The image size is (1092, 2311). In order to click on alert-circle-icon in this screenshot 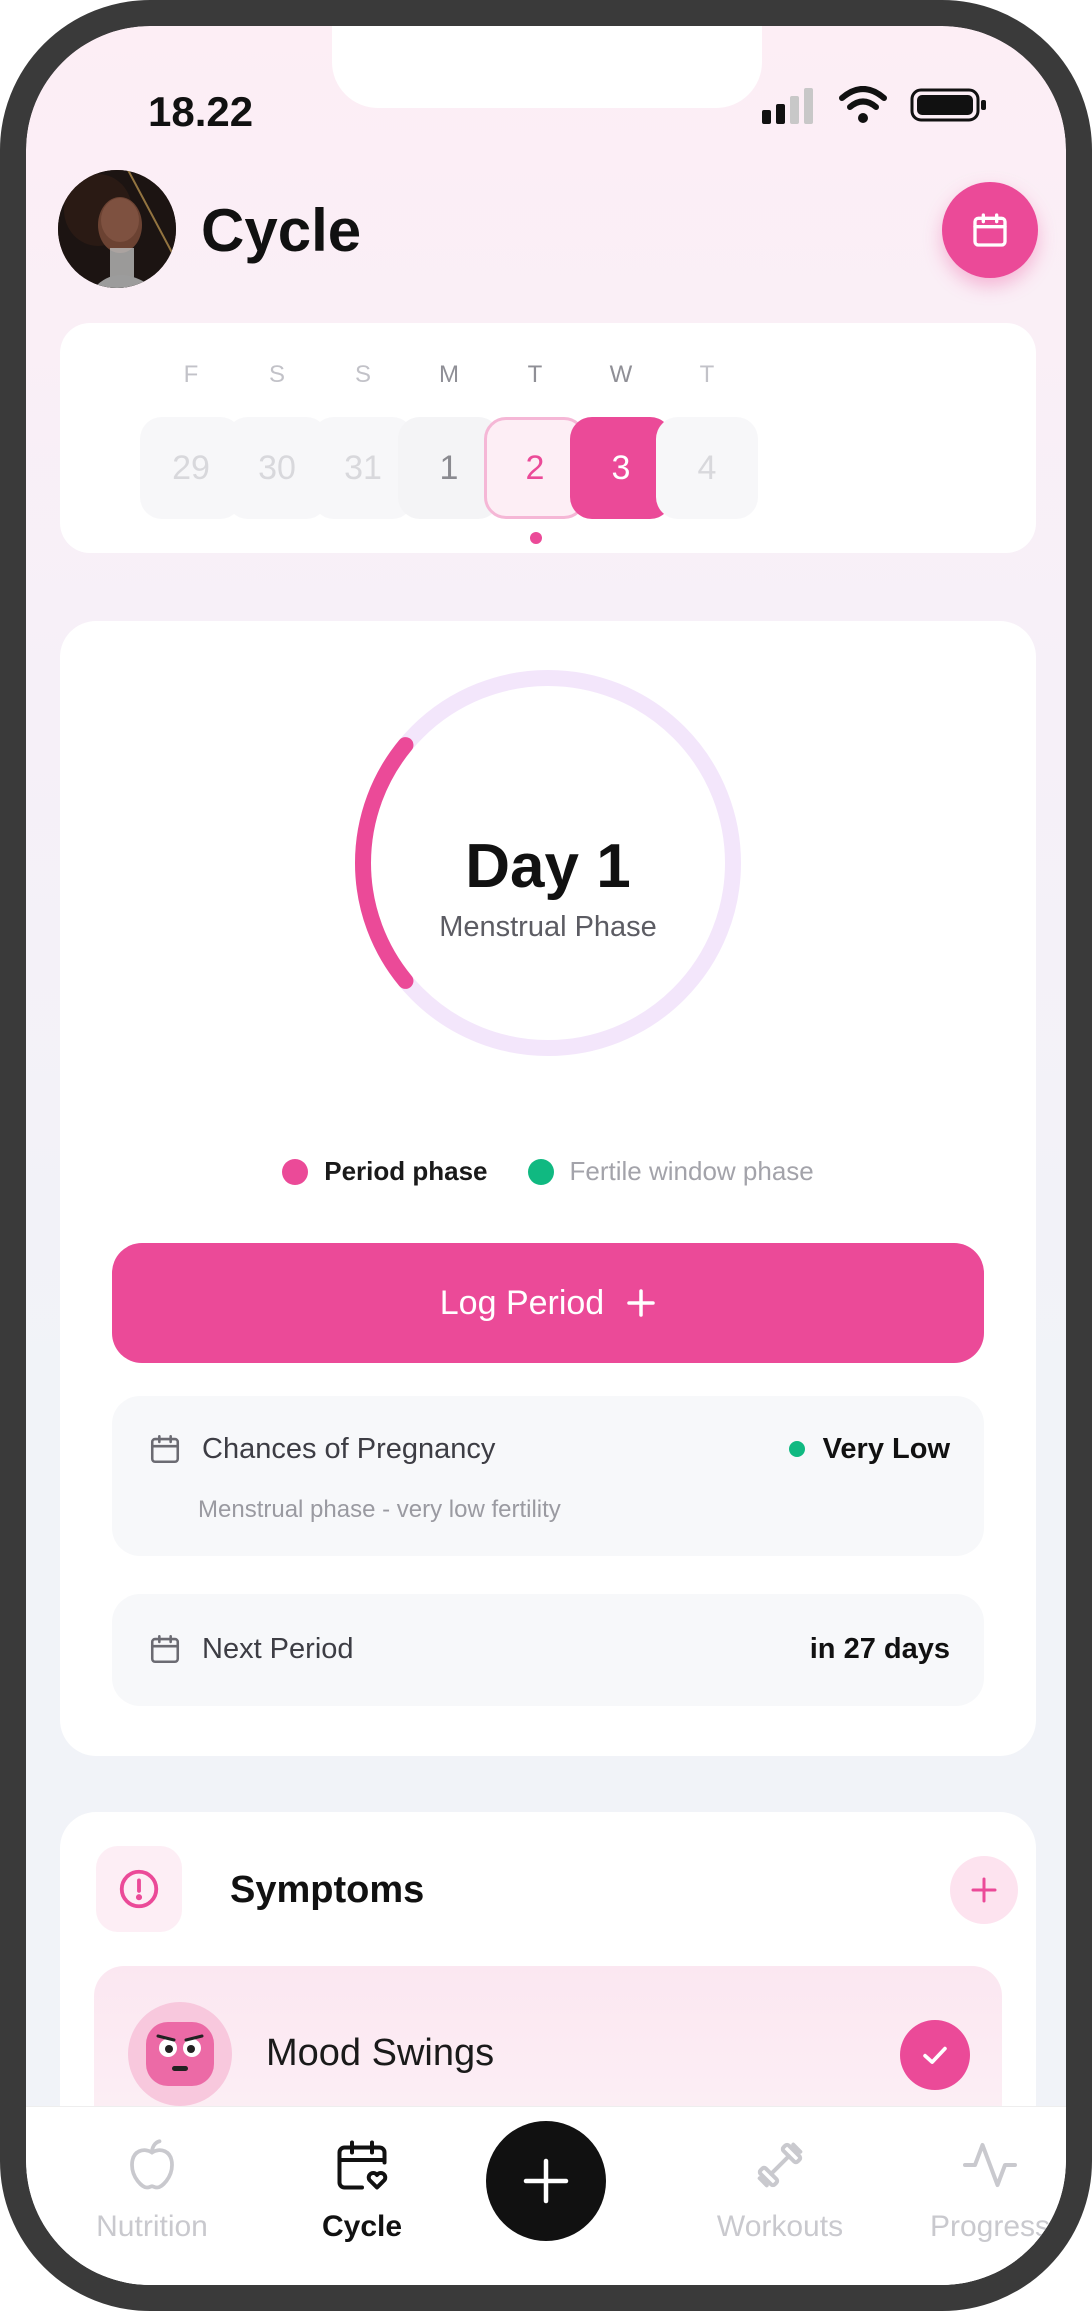, I will do `click(139, 1889)`.